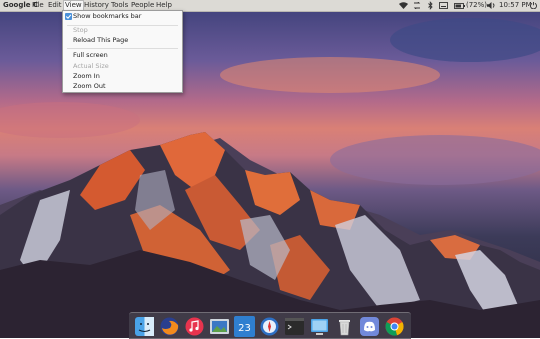 Image resolution: width=540 pixels, height=339 pixels. I want to click on image-viewer-icon, so click(219, 326).